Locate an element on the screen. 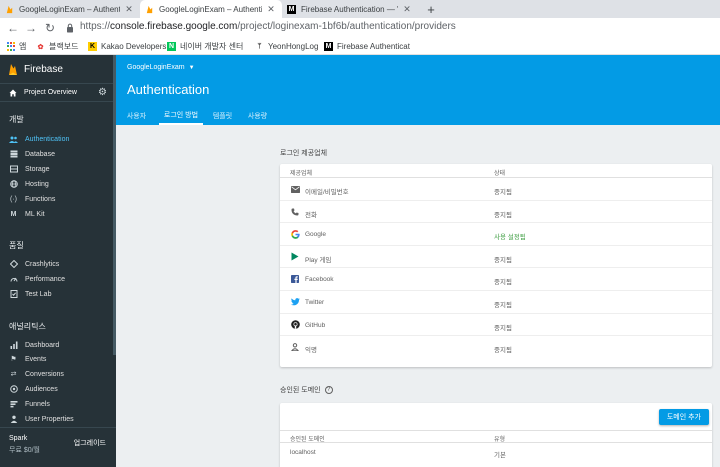  sidebar-item-database: Database is located at coordinates (58, 154).